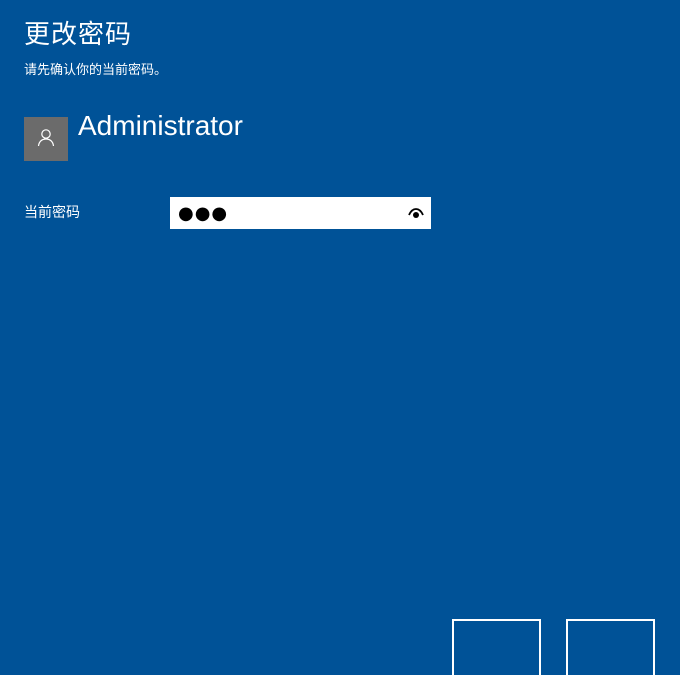 The width and height of the screenshot is (680, 675). What do you see at coordinates (416, 213) in the screenshot?
I see `eye-icon` at bounding box center [416, 213].